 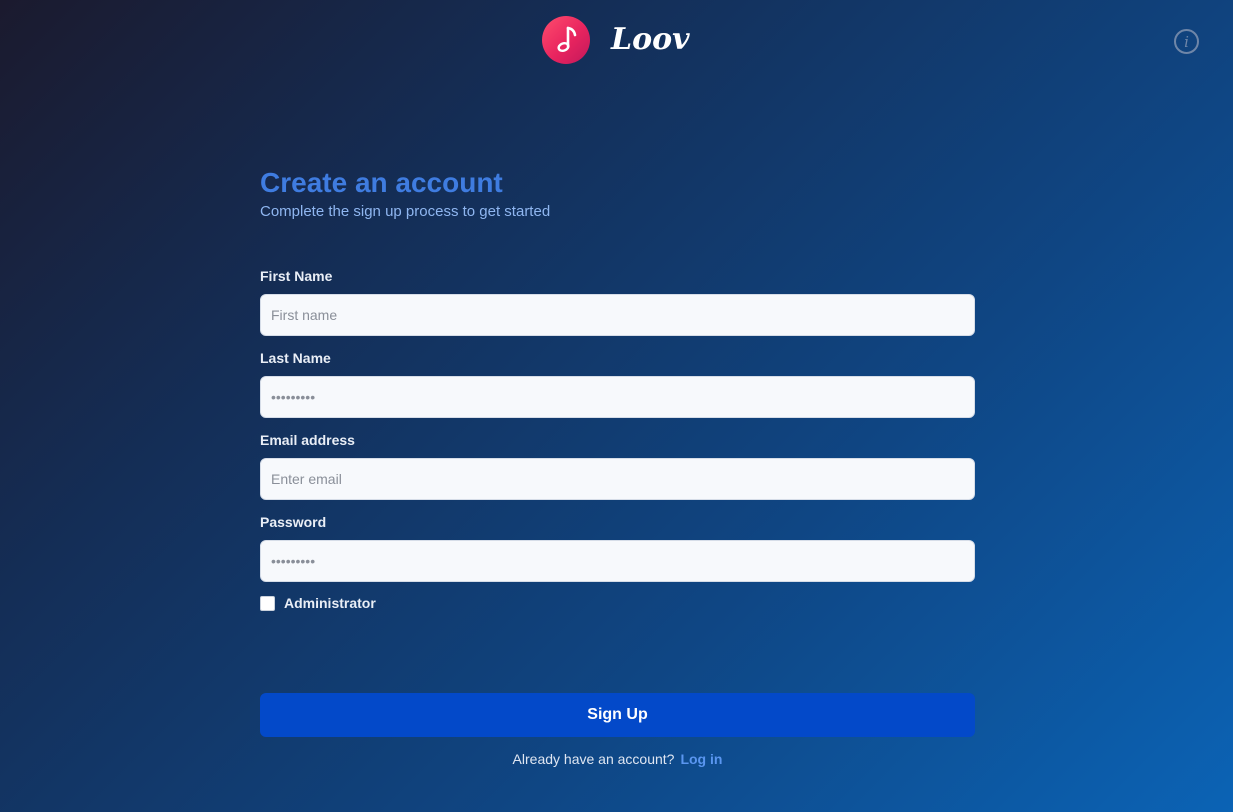 I want to click on last-name-input, so click(x=617, y=397).